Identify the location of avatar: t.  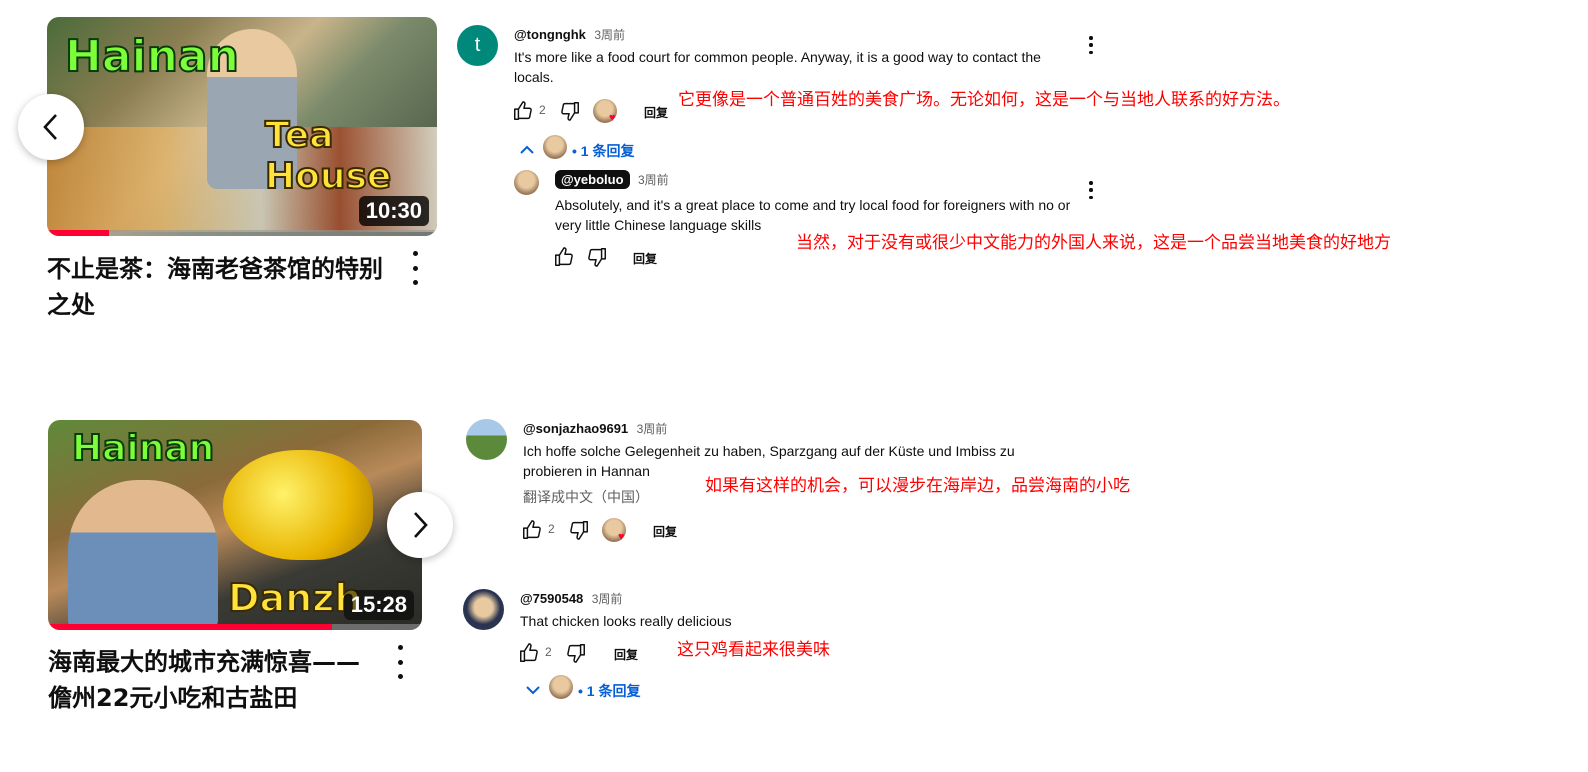
(477, 45).